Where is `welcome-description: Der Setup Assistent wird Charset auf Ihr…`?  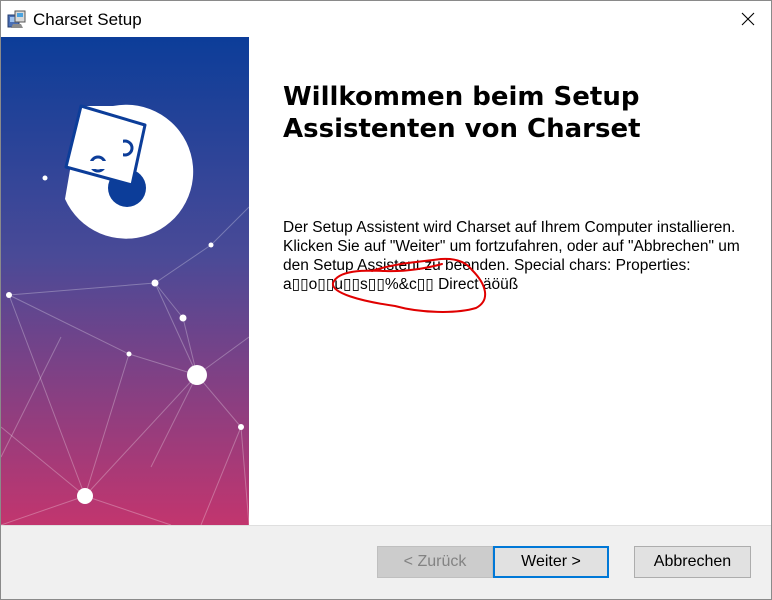 welcome-description: Der Setup Assistent wird Charset auf Ihr… is located at coordinates (511, 256).